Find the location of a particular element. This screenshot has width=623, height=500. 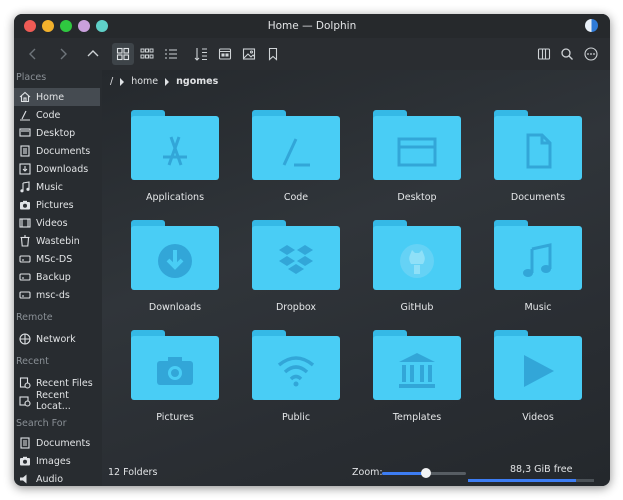

folder-code: Code is located at coordinates (296, 163).